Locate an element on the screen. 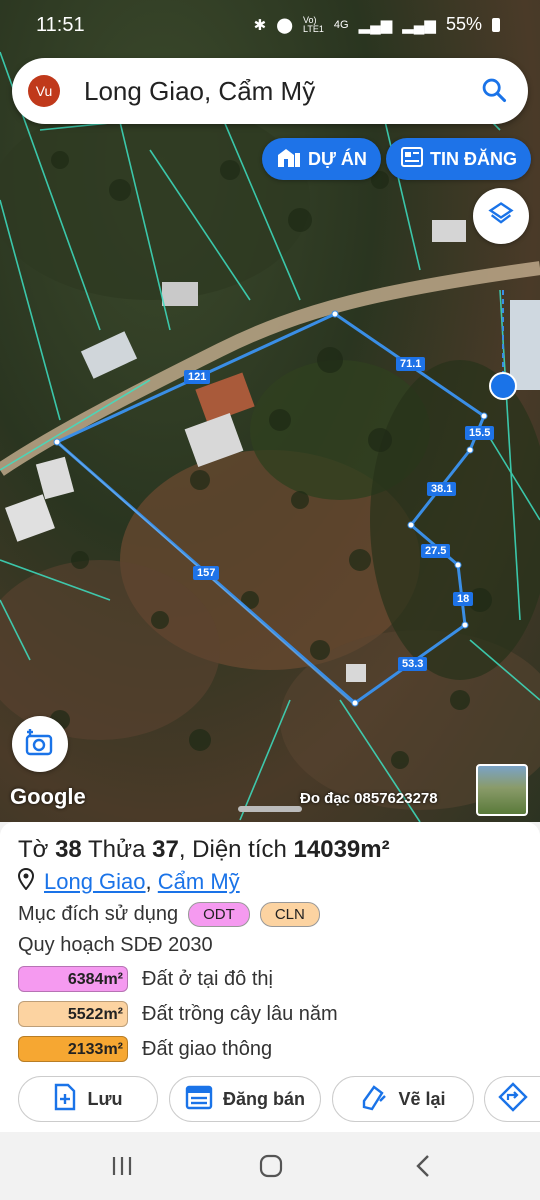 Image resolution: width=540 pixels, height=1200 pixels. search-location-title: Long Giao, Cẩm Mỹ is located at coordinates (199, 91).